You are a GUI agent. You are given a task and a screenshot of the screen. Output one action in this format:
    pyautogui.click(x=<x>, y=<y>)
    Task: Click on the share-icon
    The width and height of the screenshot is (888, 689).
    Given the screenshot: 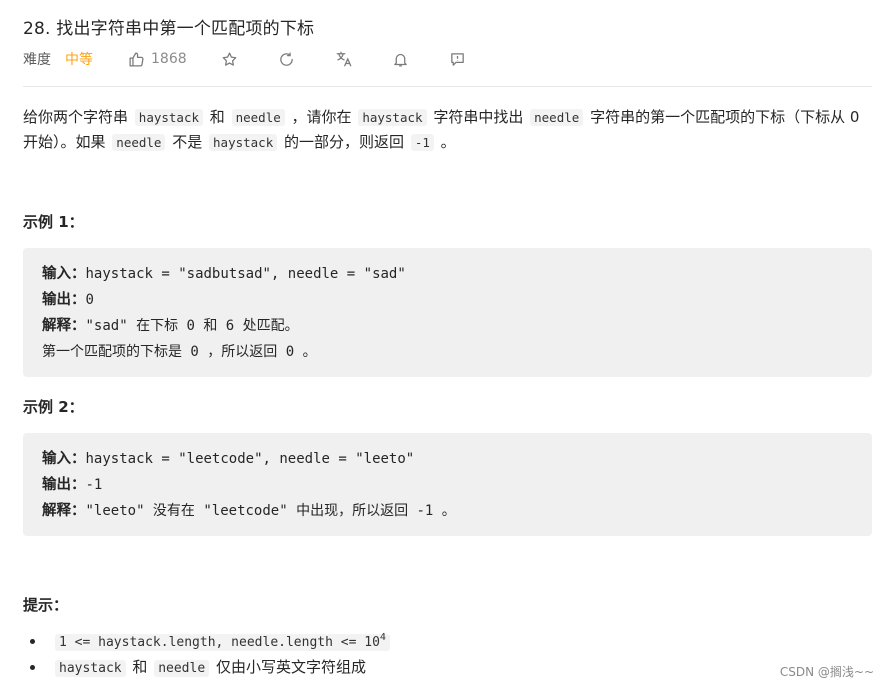 What is the action you would take?
    pyautogui.click(x=287, y=59)
    